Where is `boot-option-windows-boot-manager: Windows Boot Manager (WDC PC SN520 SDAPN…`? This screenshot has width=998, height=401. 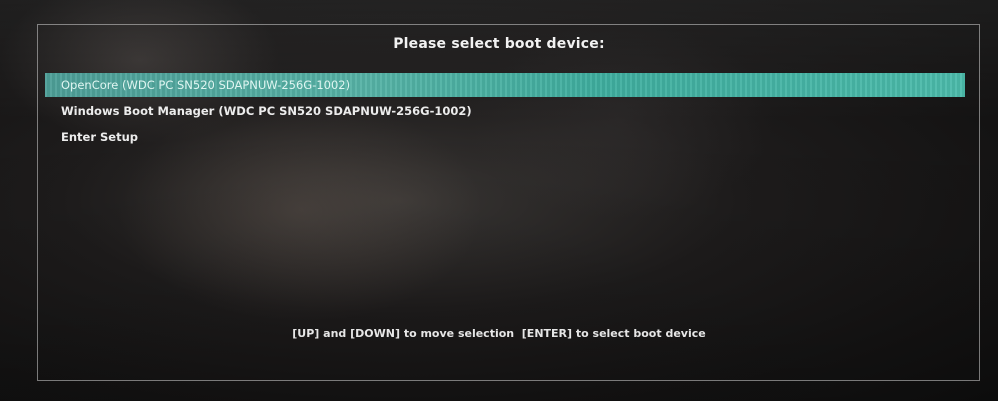 boot-option-windows-boot-manager: Windows Boot Manager (WDC PC SN520 SDAPN… is located at coordinates (505, 111).